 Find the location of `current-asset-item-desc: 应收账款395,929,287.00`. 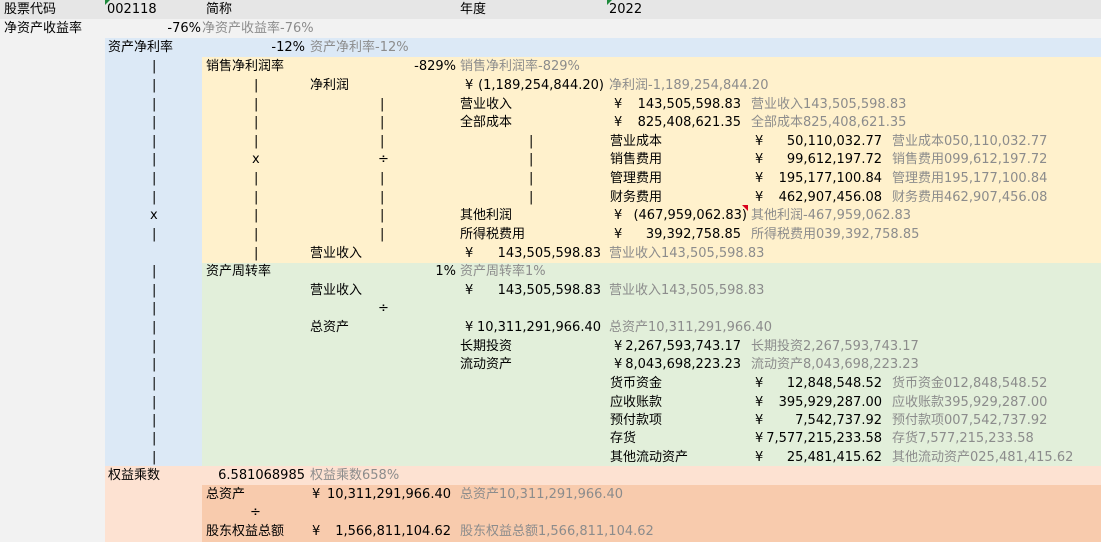

current-asset-item-desc: 应收账款395,929,287.00 is located at coordinates (969, 403).